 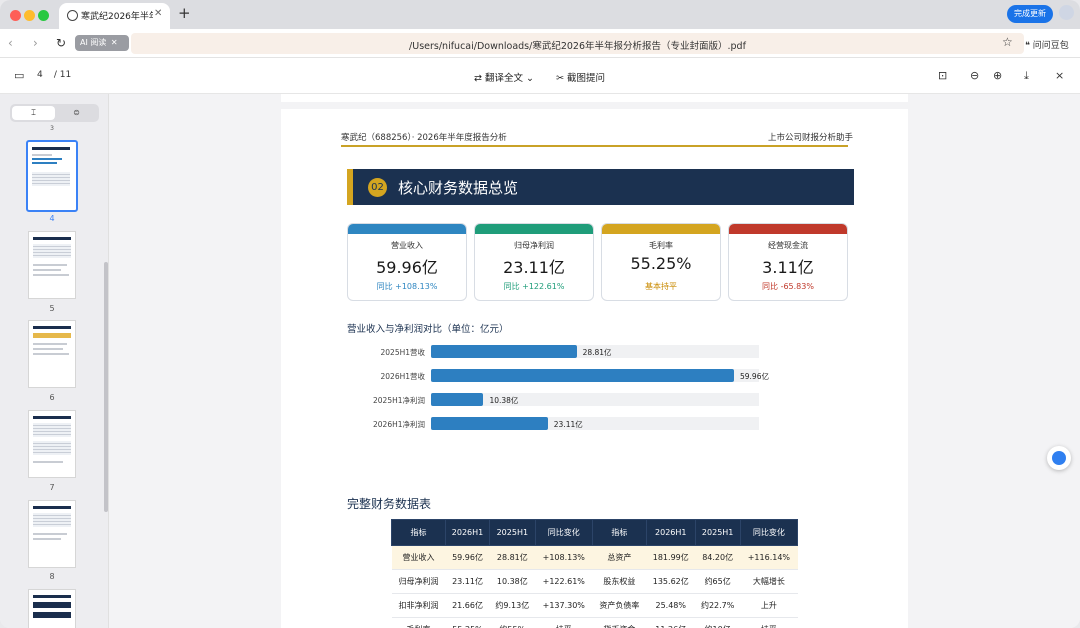 I want to click on fit-page-icon: ⊡, so click(x=942, y=75).